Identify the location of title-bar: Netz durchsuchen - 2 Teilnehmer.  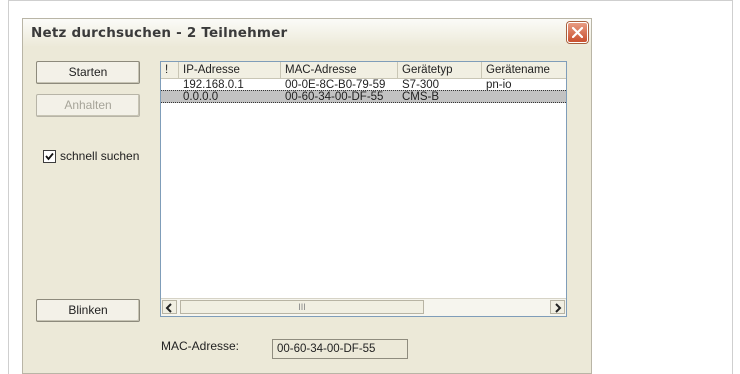
(307, 33).